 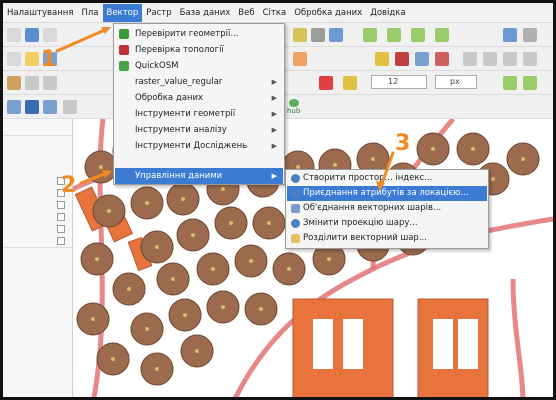 What do you see at coordinates (69, 185) in the screenshot?
I see `step-2-callout: 2` at bounding box center [69, 185].